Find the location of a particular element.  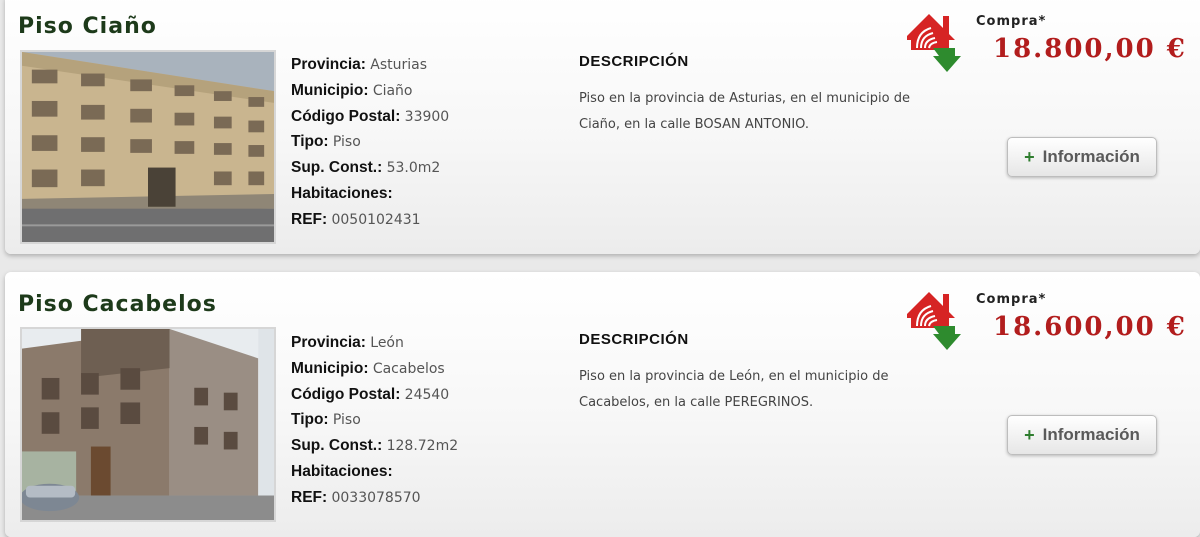

detail-ref: REF: 0050102431 is located at coordinates (370, 220).